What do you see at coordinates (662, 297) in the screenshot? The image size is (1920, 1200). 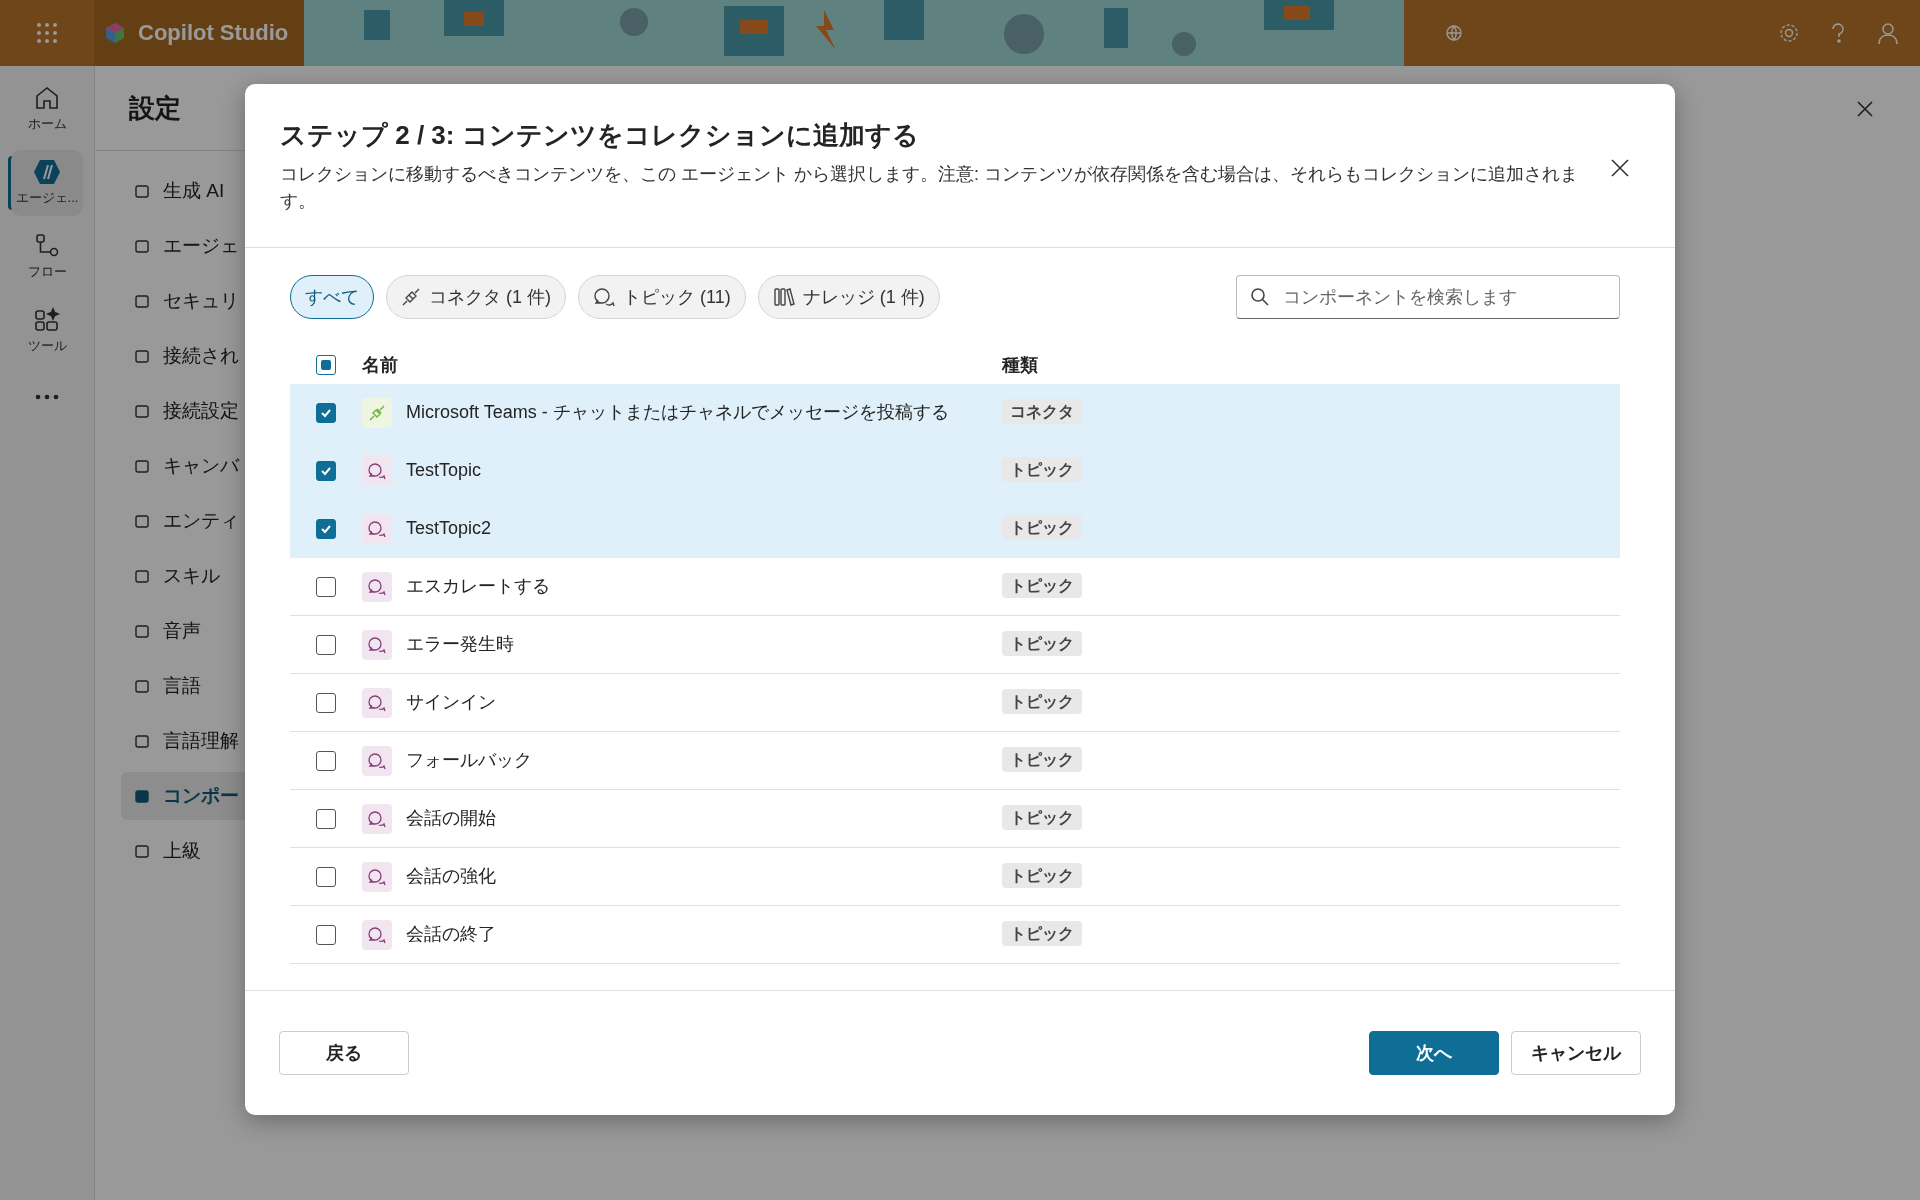 I see `filter-chip: トピック (11)` at bounding box center [662, 297].